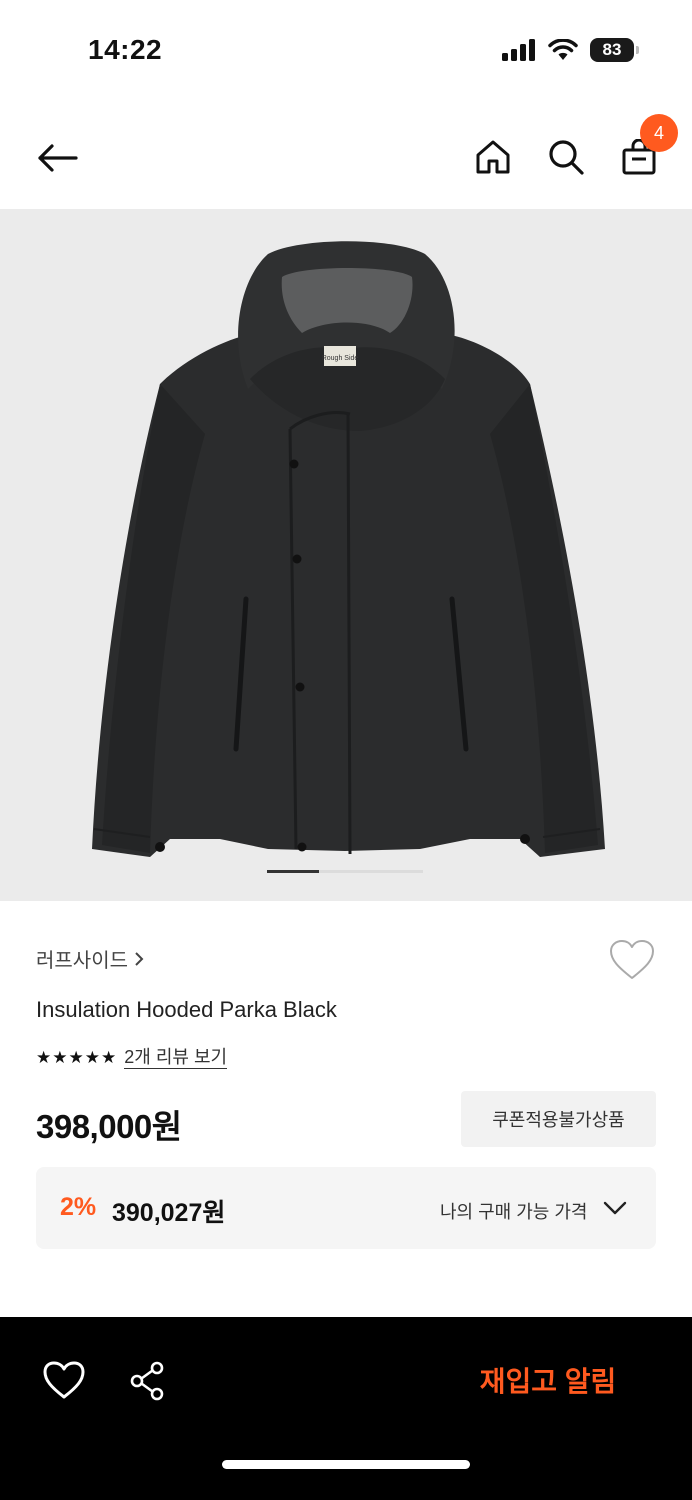  I want to click on battery-tip, so click(637, 50).